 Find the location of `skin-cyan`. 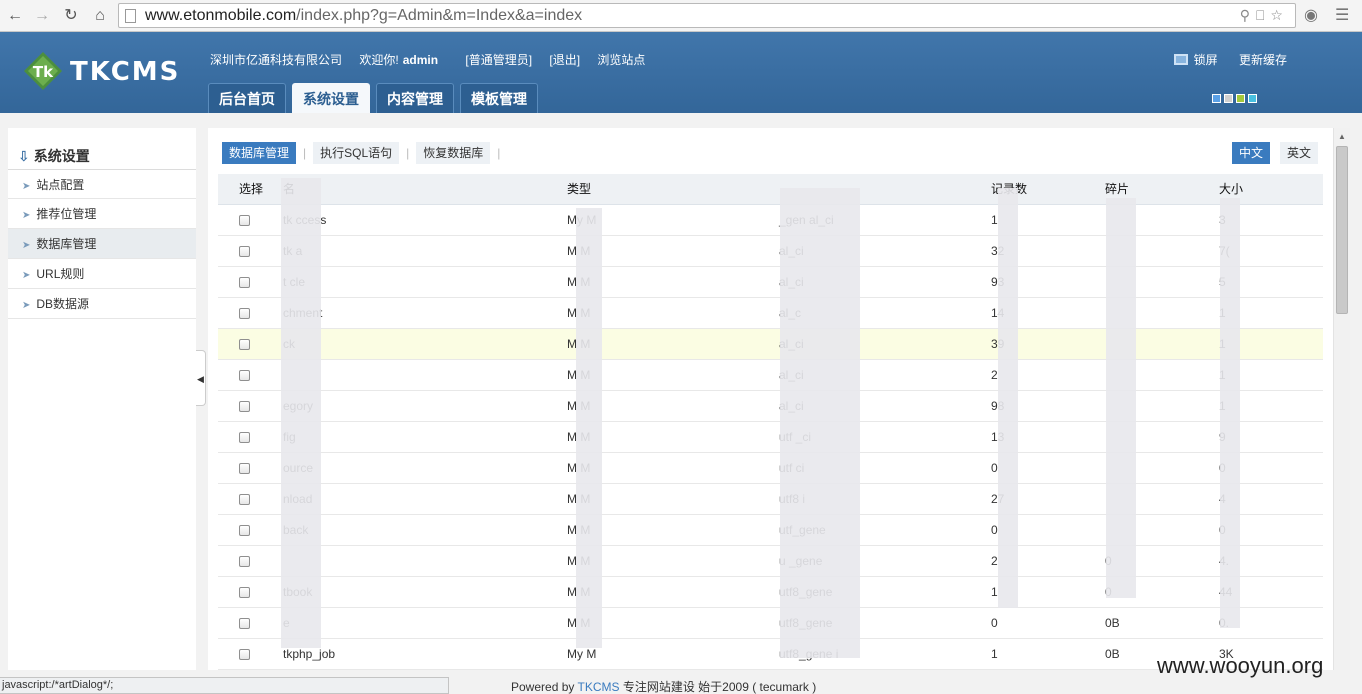

skin-cyan is located at coordinates (1252, 98).